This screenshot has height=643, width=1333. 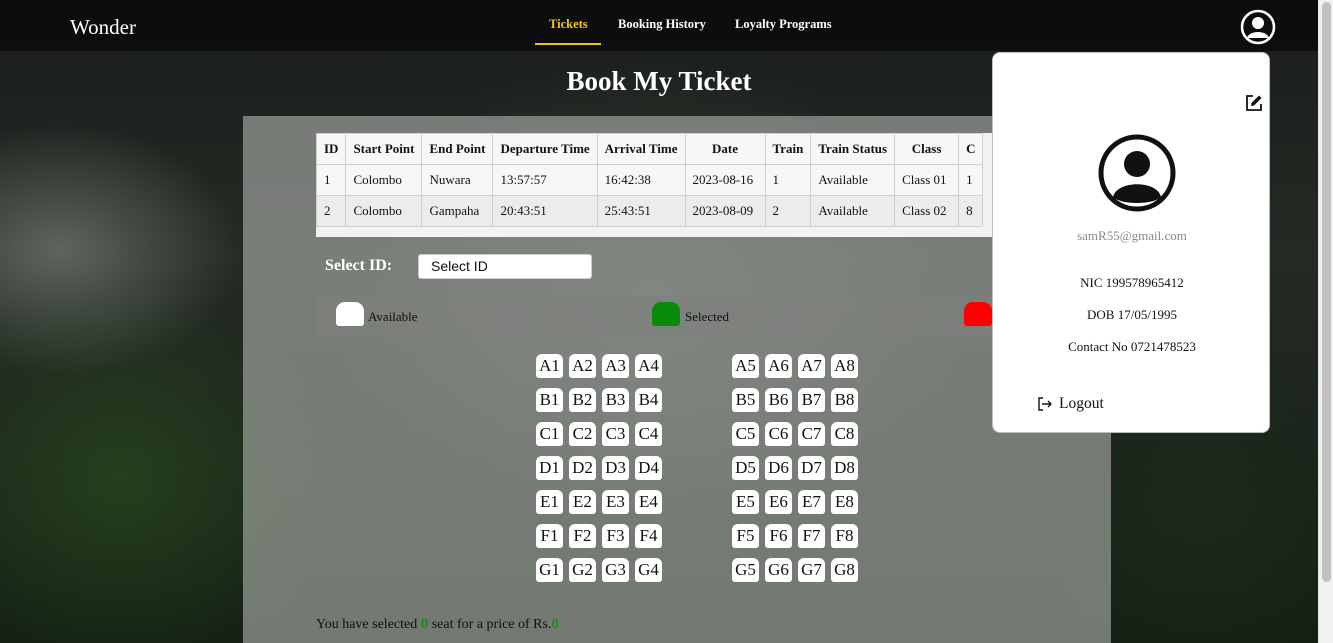 What do you see at coordinates (568, 24) in the screenshot?
I see `nav-tickets: Tickets` at bounding box center [568, 24].